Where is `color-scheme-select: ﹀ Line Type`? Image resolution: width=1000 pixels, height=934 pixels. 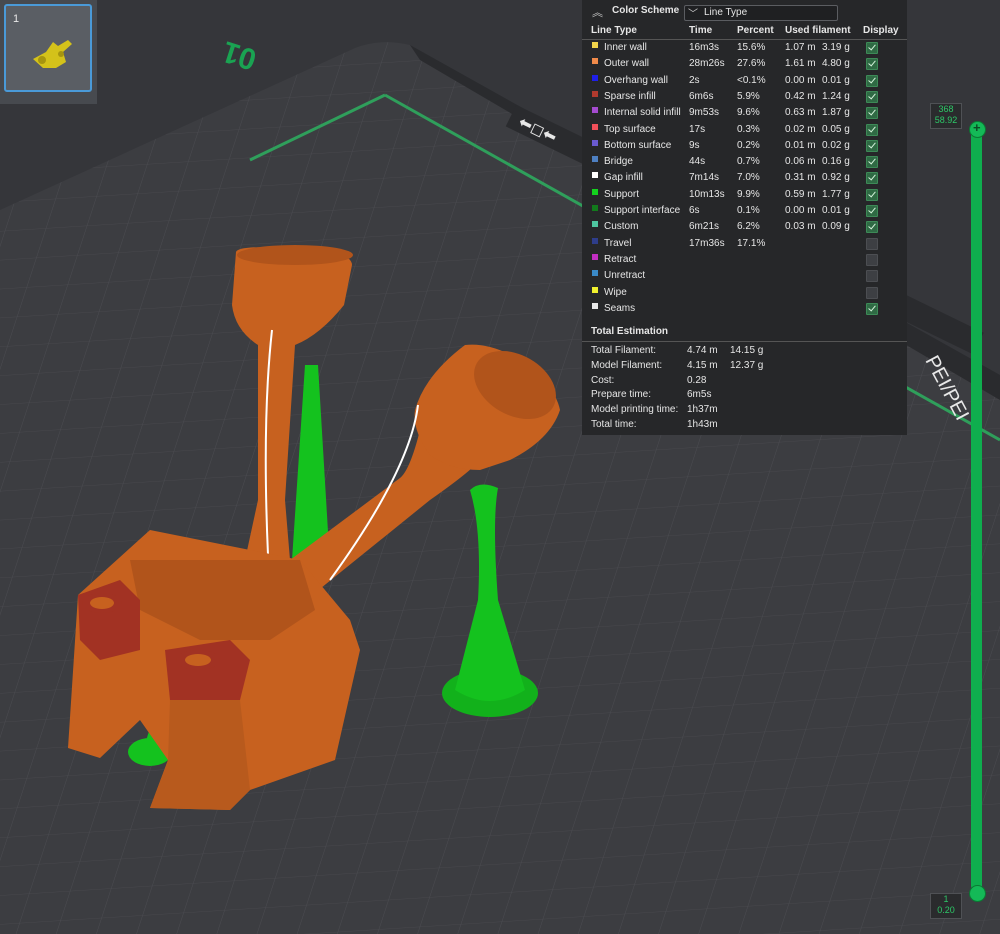 color-scheme-select: ﹀ Line Type is located at coordinates (761, 13).